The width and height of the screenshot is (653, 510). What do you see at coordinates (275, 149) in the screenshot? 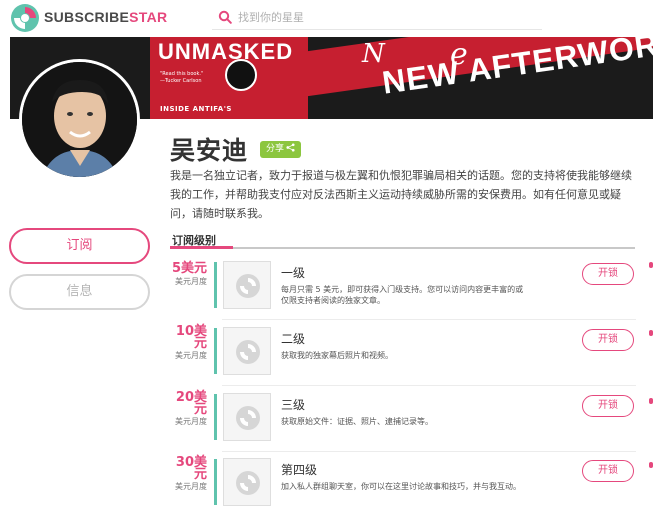
I see `share-label: 分享` at bounding box center [275, 149].